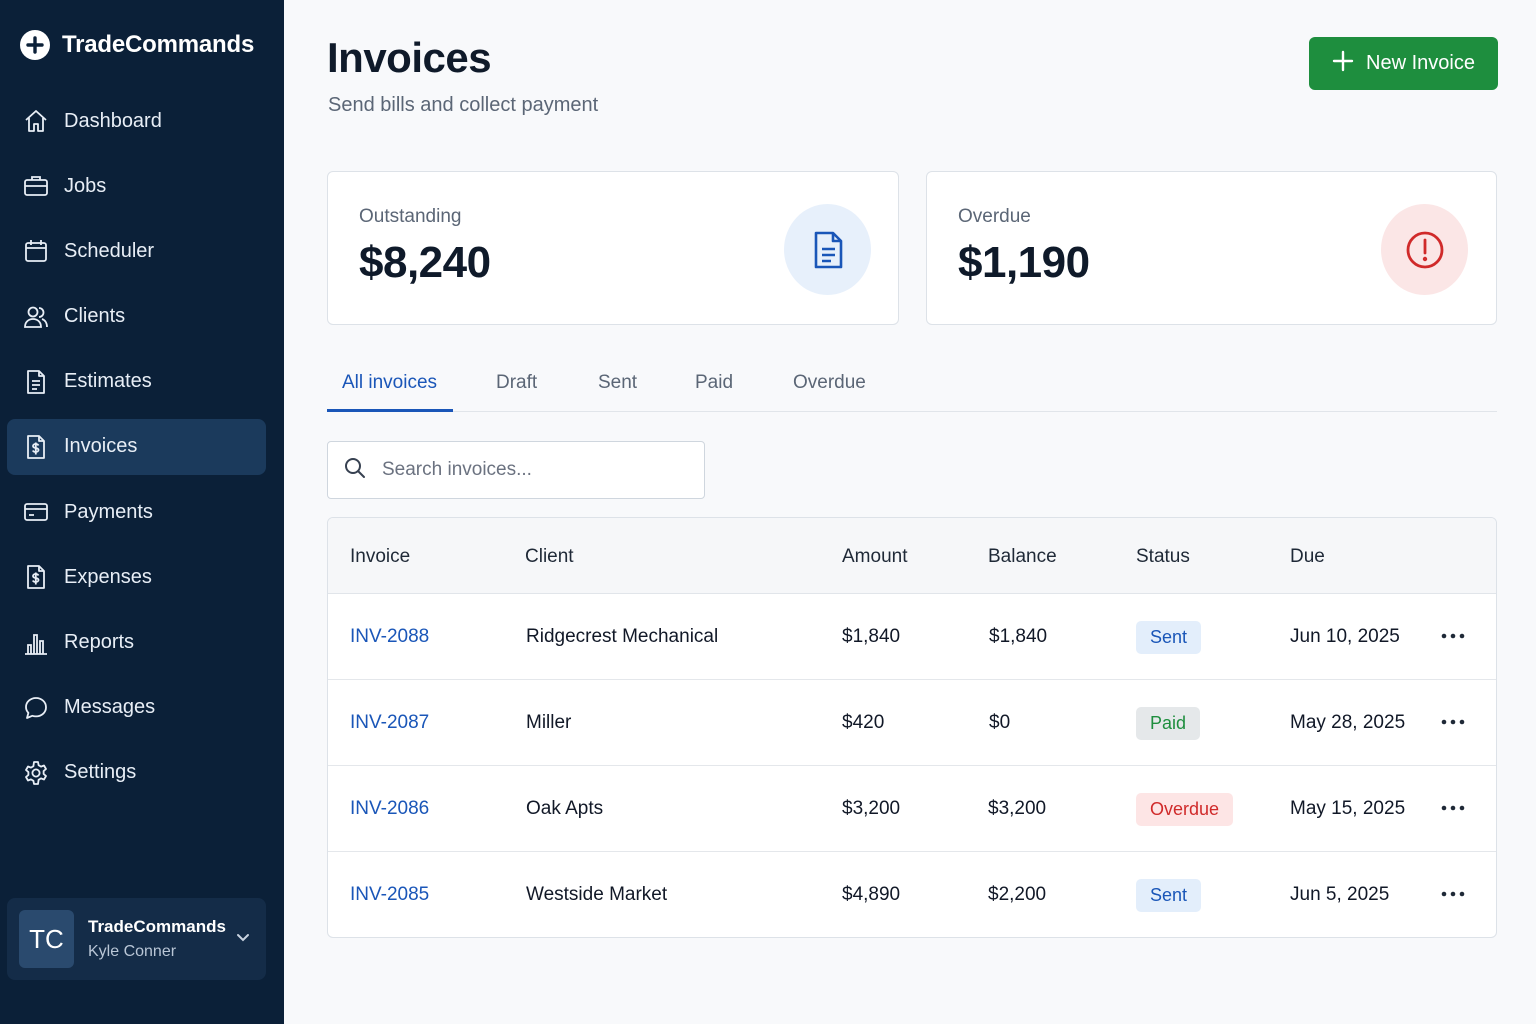  I want to click on sidebar-item-label: Messages, so click(110, 707).